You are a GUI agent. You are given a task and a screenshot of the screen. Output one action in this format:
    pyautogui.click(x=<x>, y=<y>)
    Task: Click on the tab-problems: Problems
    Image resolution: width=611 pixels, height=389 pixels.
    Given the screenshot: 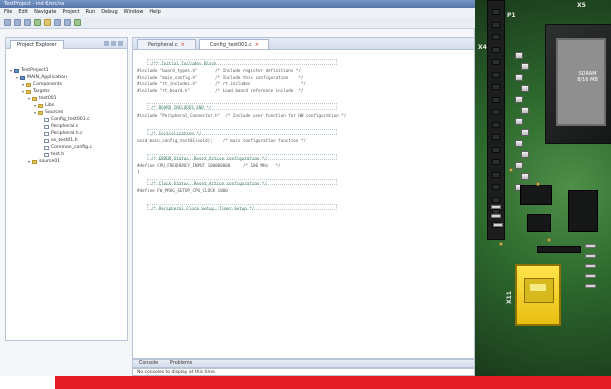 What is the action you would take?
    pyautogui.click(x=181, y=363)
    